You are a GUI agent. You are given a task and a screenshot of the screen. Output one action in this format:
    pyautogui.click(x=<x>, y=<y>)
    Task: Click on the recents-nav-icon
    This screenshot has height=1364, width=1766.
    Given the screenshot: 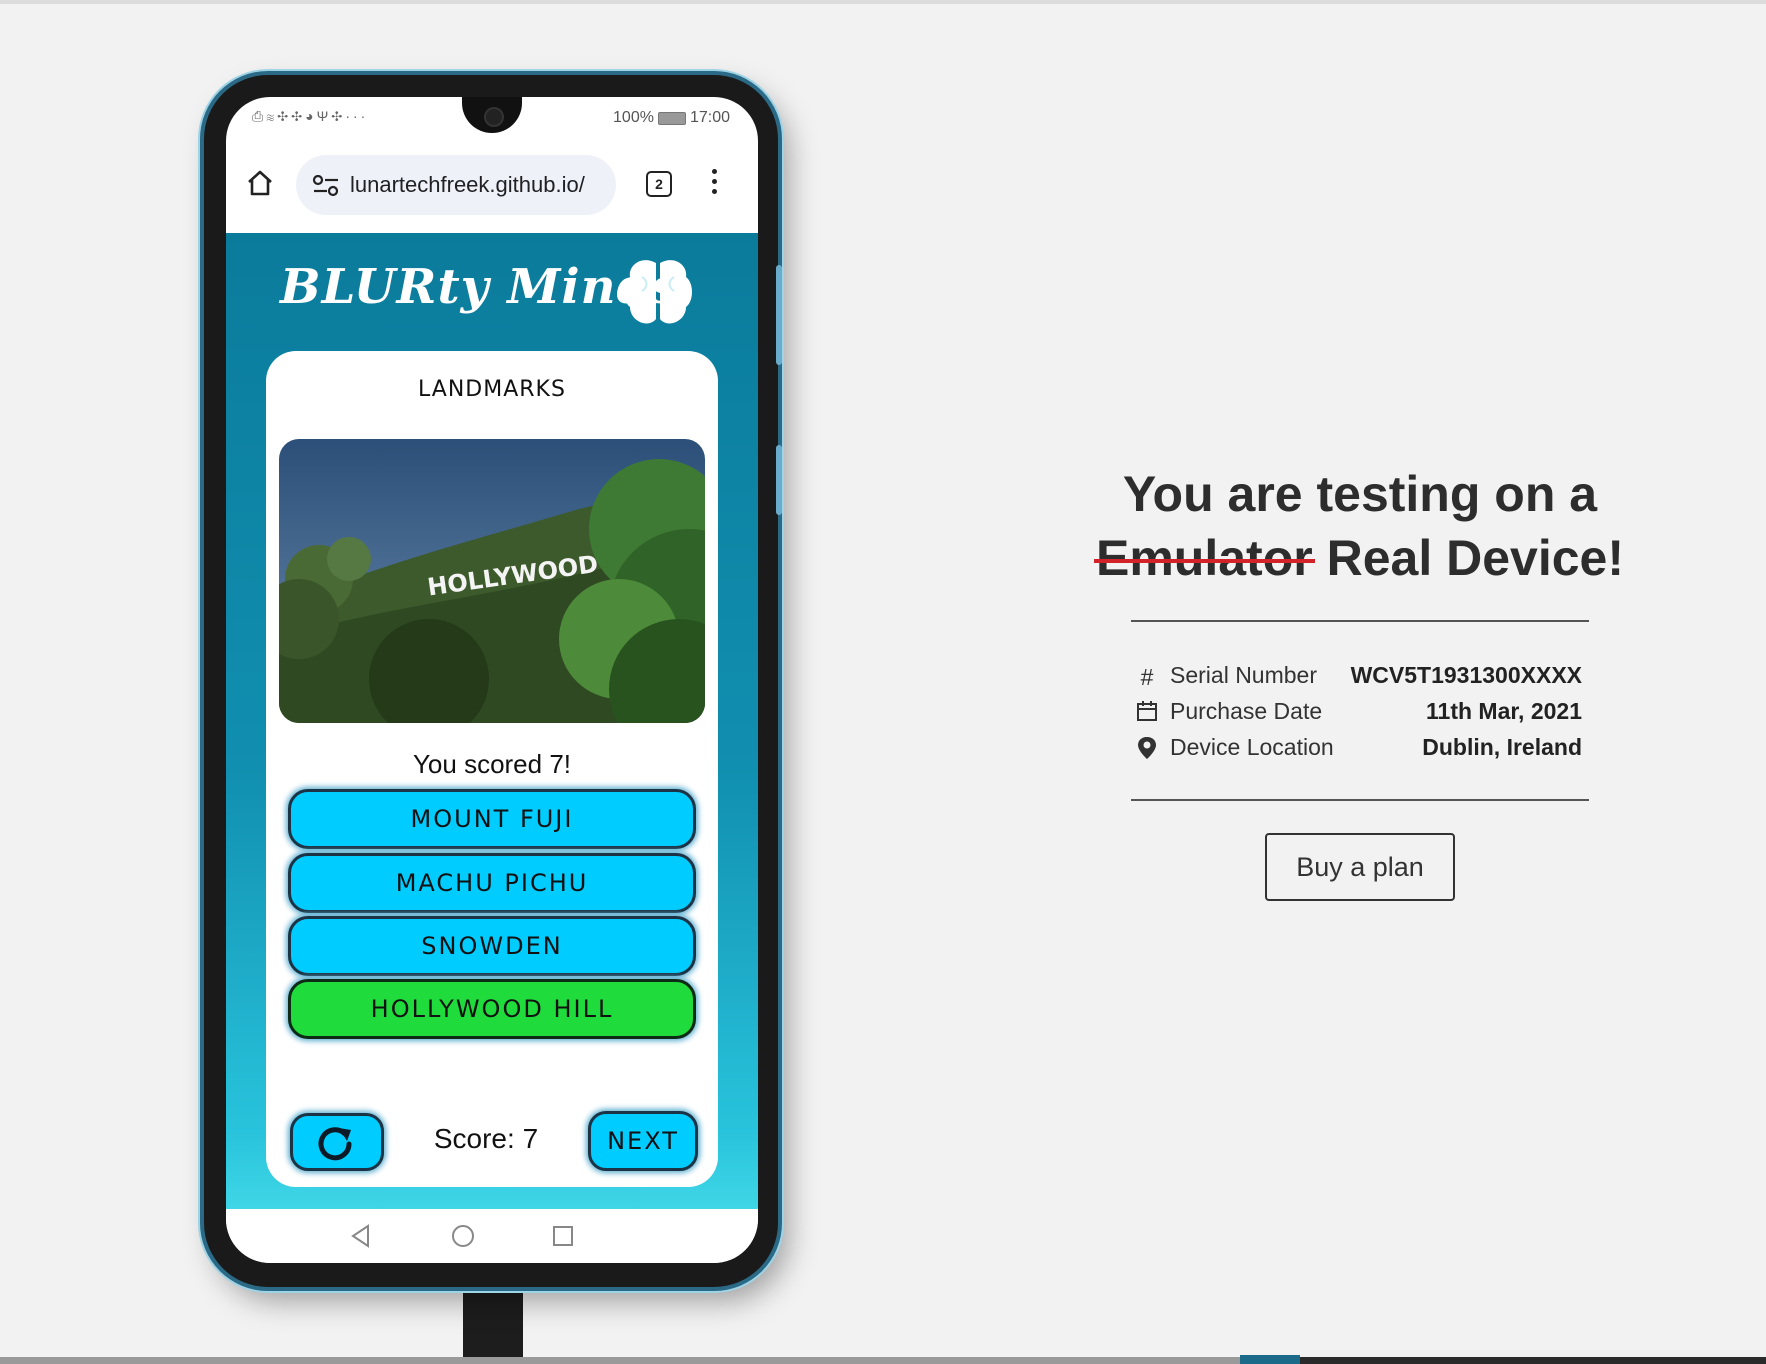 What is the action you would take?
    pyautogui.click(x=563, y=1236)
    